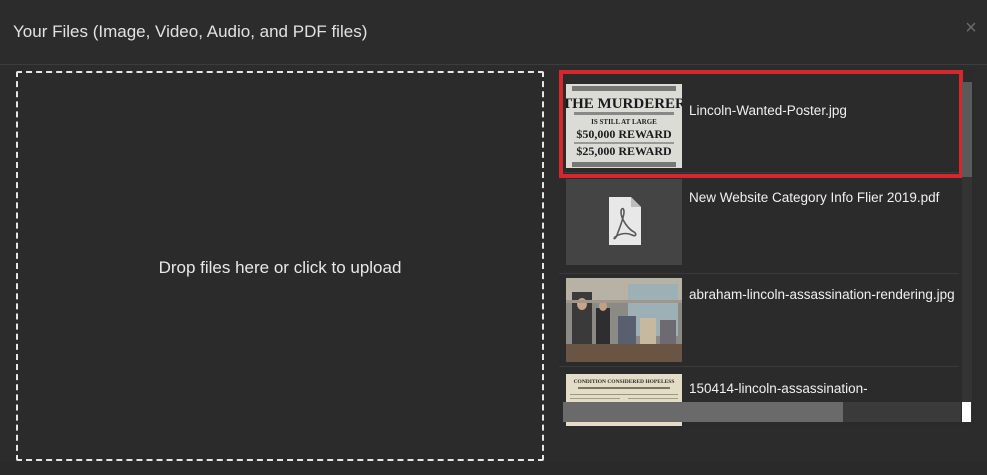 Image resolution: width=987 pixels, height=475 pixels. I want to click on scroll-corner, so click(966, 412).